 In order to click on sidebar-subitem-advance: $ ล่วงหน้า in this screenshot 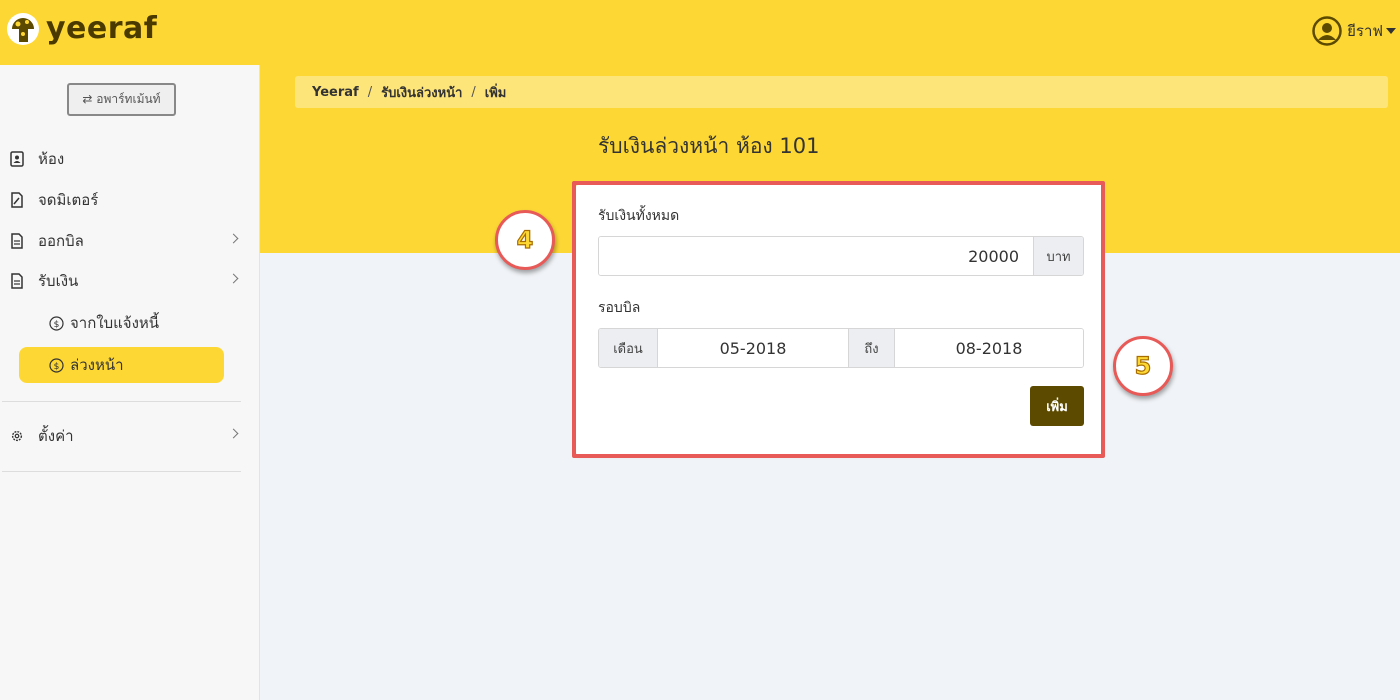, I will do `click(121, 365)`.